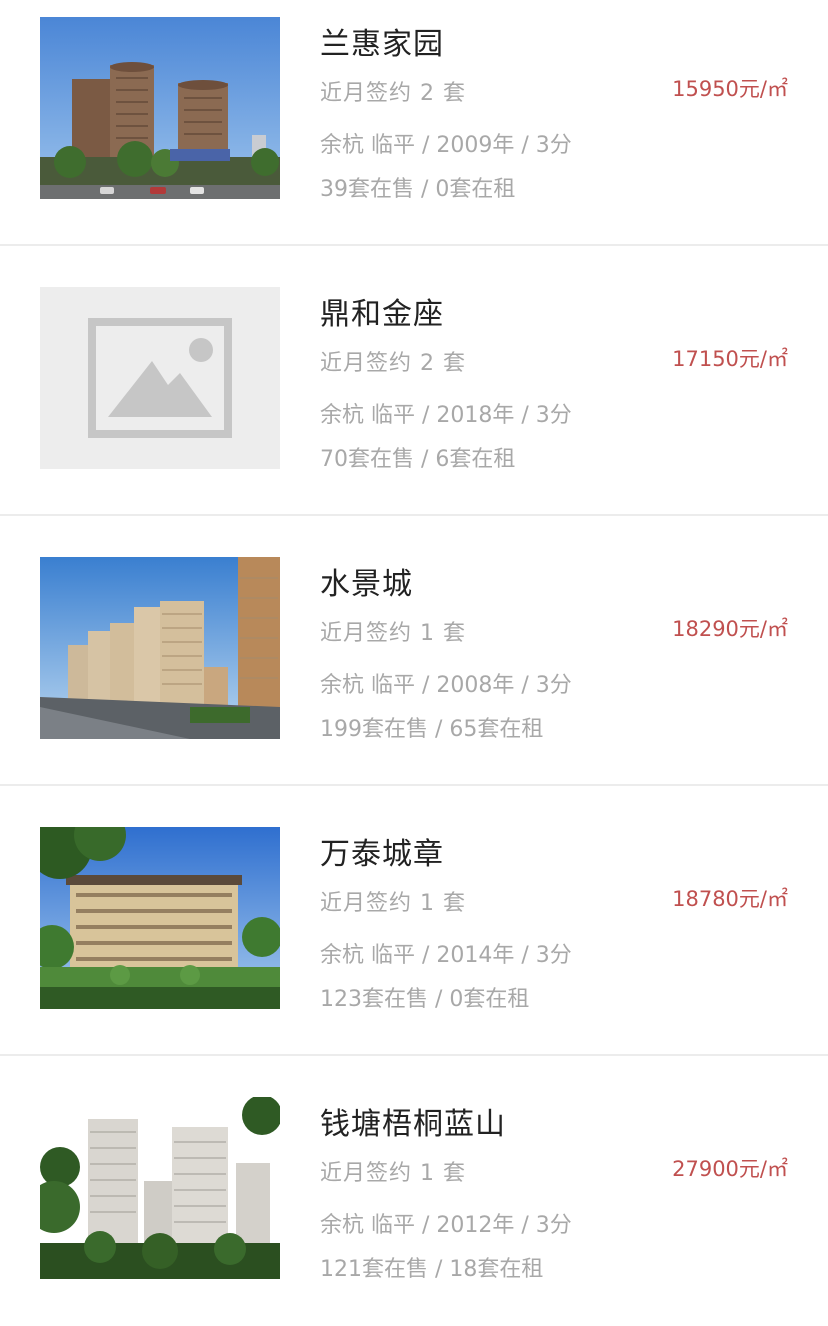 The image size is (828, 1326). What do you see at coordinates (446, 685) in the screenshot?
I see `community-meta: 余杭 临平 / 2008年 / 3分` at bounding box center [446, 685].